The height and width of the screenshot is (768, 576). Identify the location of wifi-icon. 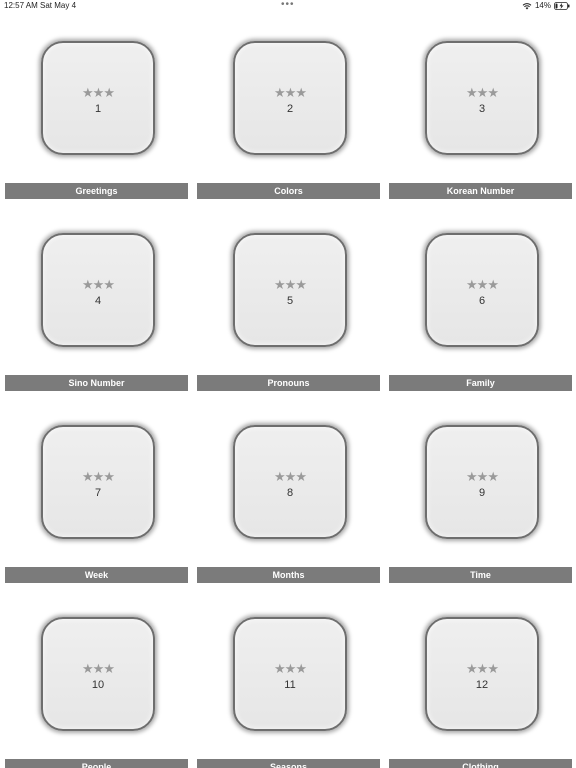
(527, 5).